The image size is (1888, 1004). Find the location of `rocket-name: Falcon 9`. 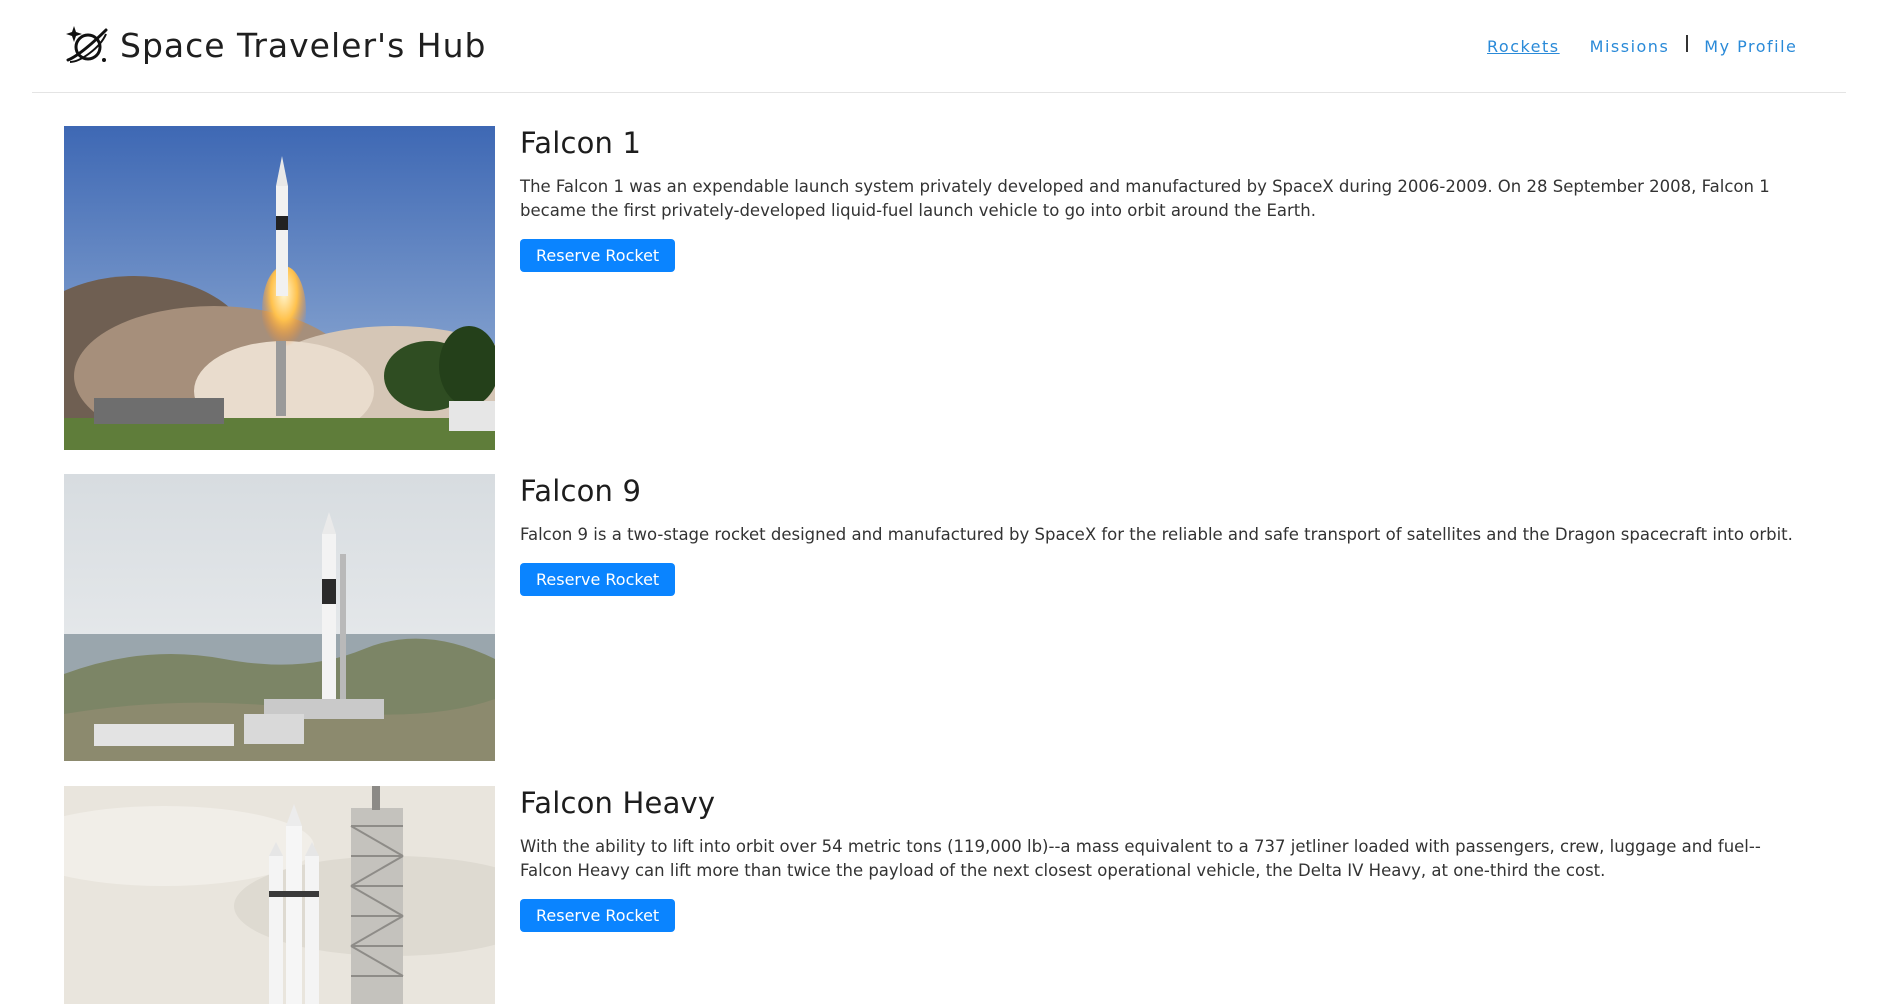

rocket-name: Falcon 9 is located at coordinates (581, 491).